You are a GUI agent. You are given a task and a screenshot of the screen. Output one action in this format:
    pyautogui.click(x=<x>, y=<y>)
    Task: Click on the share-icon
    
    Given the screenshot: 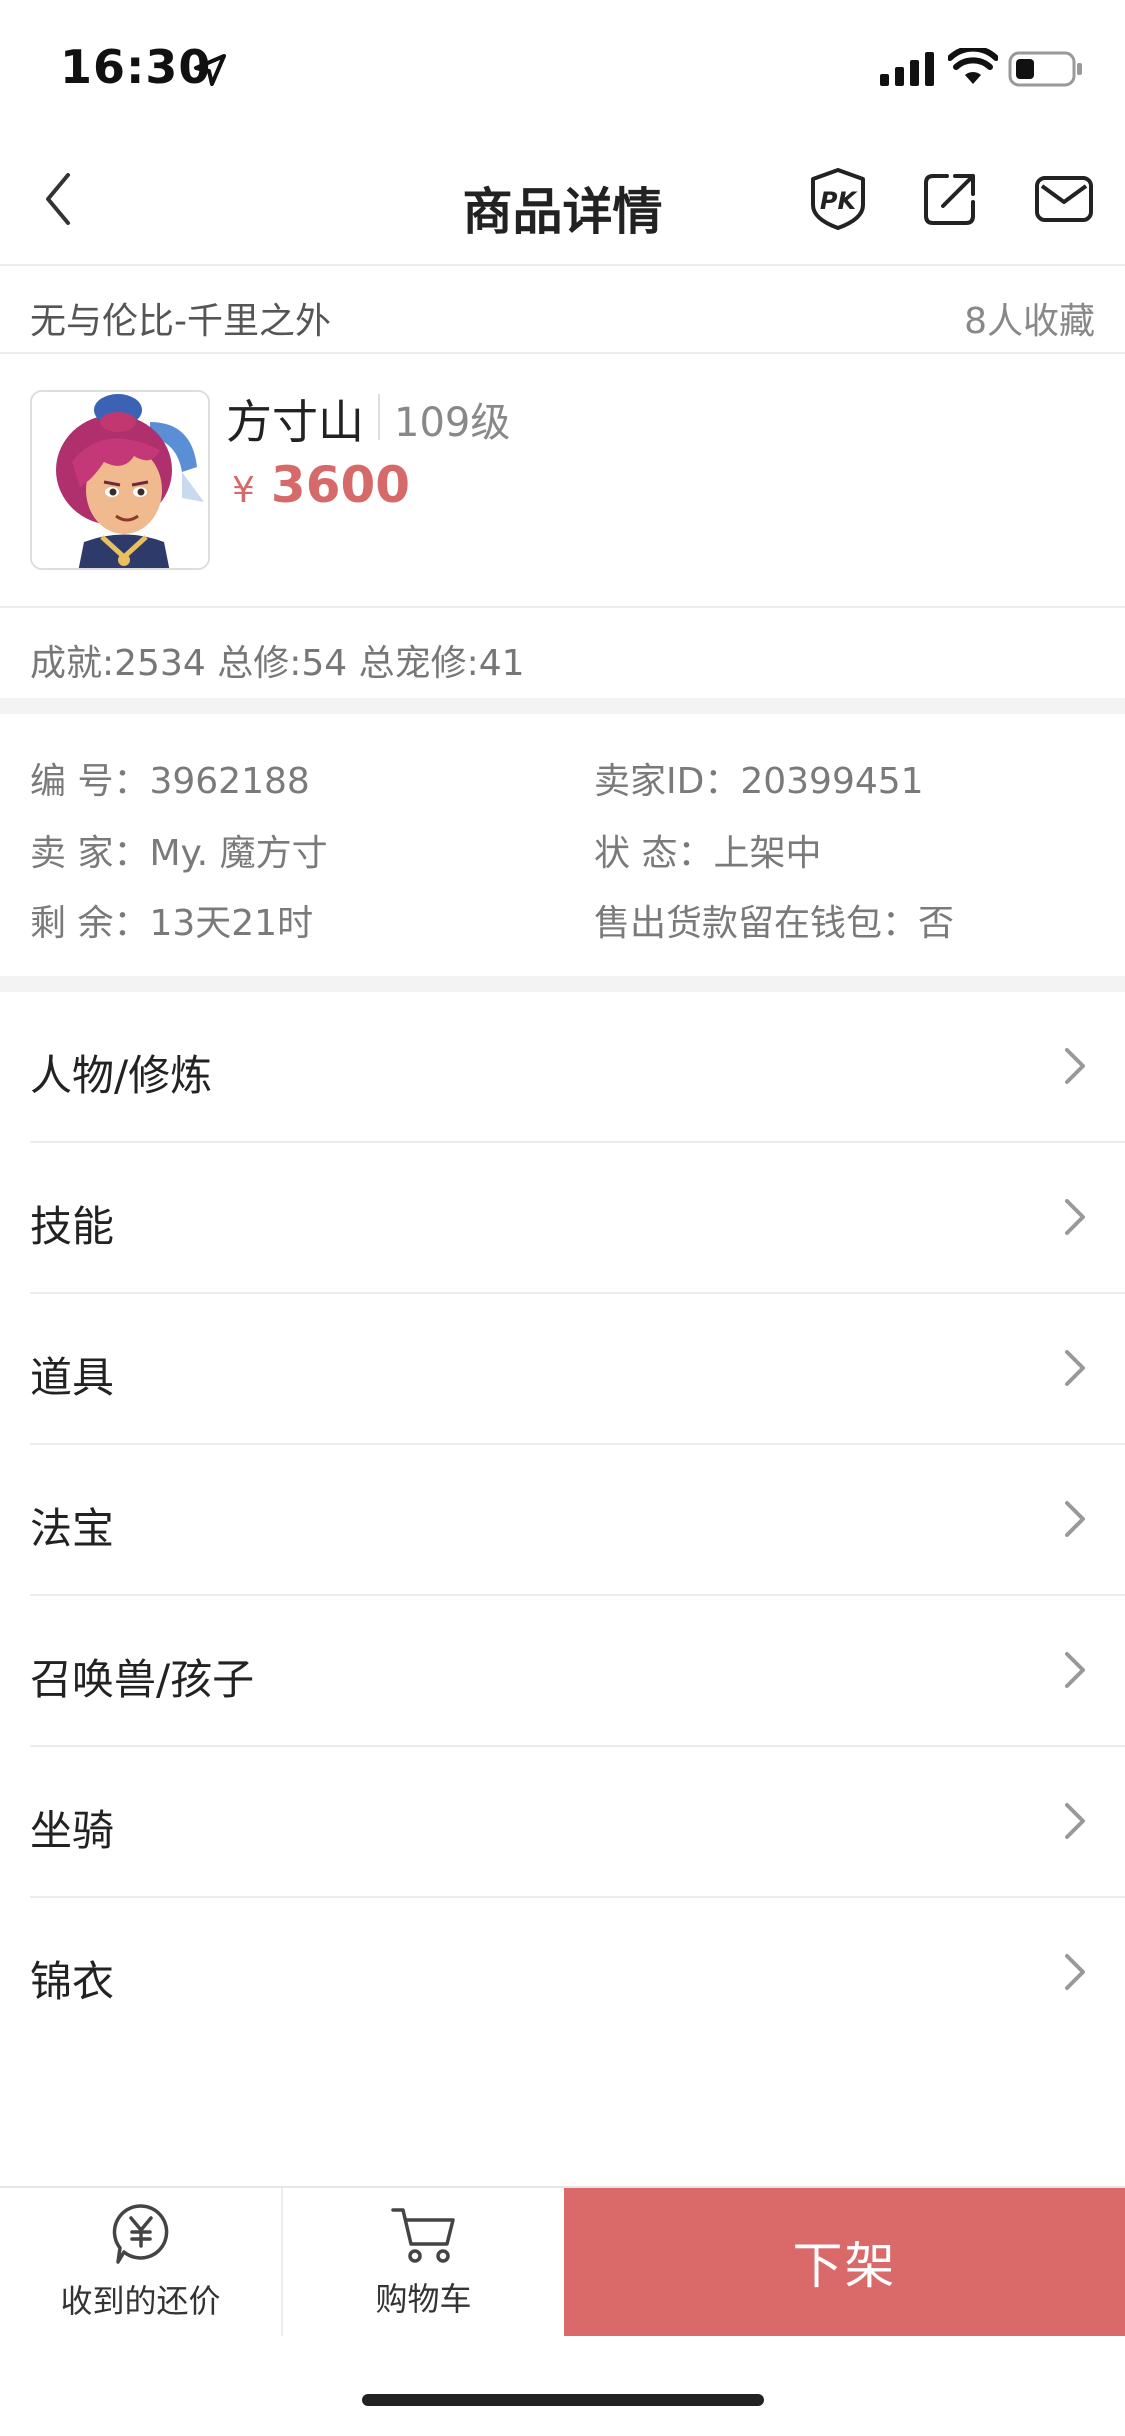 What is the action you would take?
    pyautogui.click(x=949, y=199)
    